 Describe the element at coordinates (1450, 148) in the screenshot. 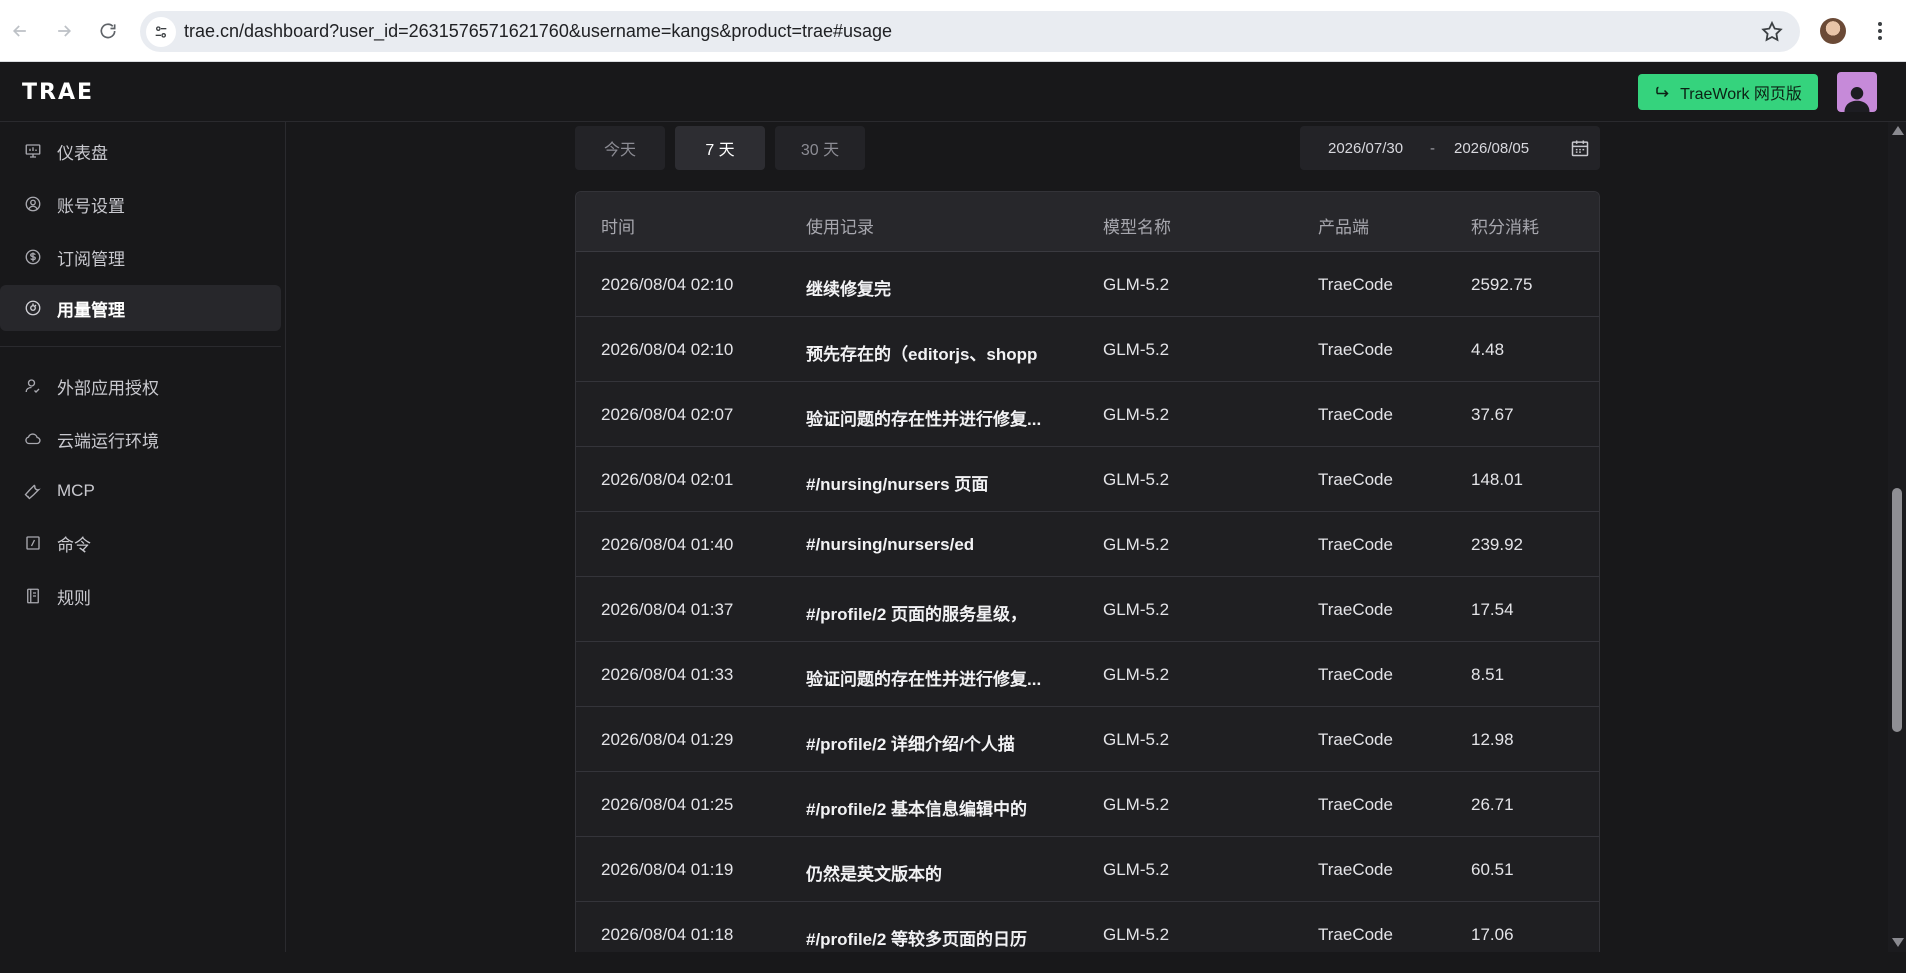

I see `date-range-picker: 2026/07/30 - 2026/08/05` at that location.